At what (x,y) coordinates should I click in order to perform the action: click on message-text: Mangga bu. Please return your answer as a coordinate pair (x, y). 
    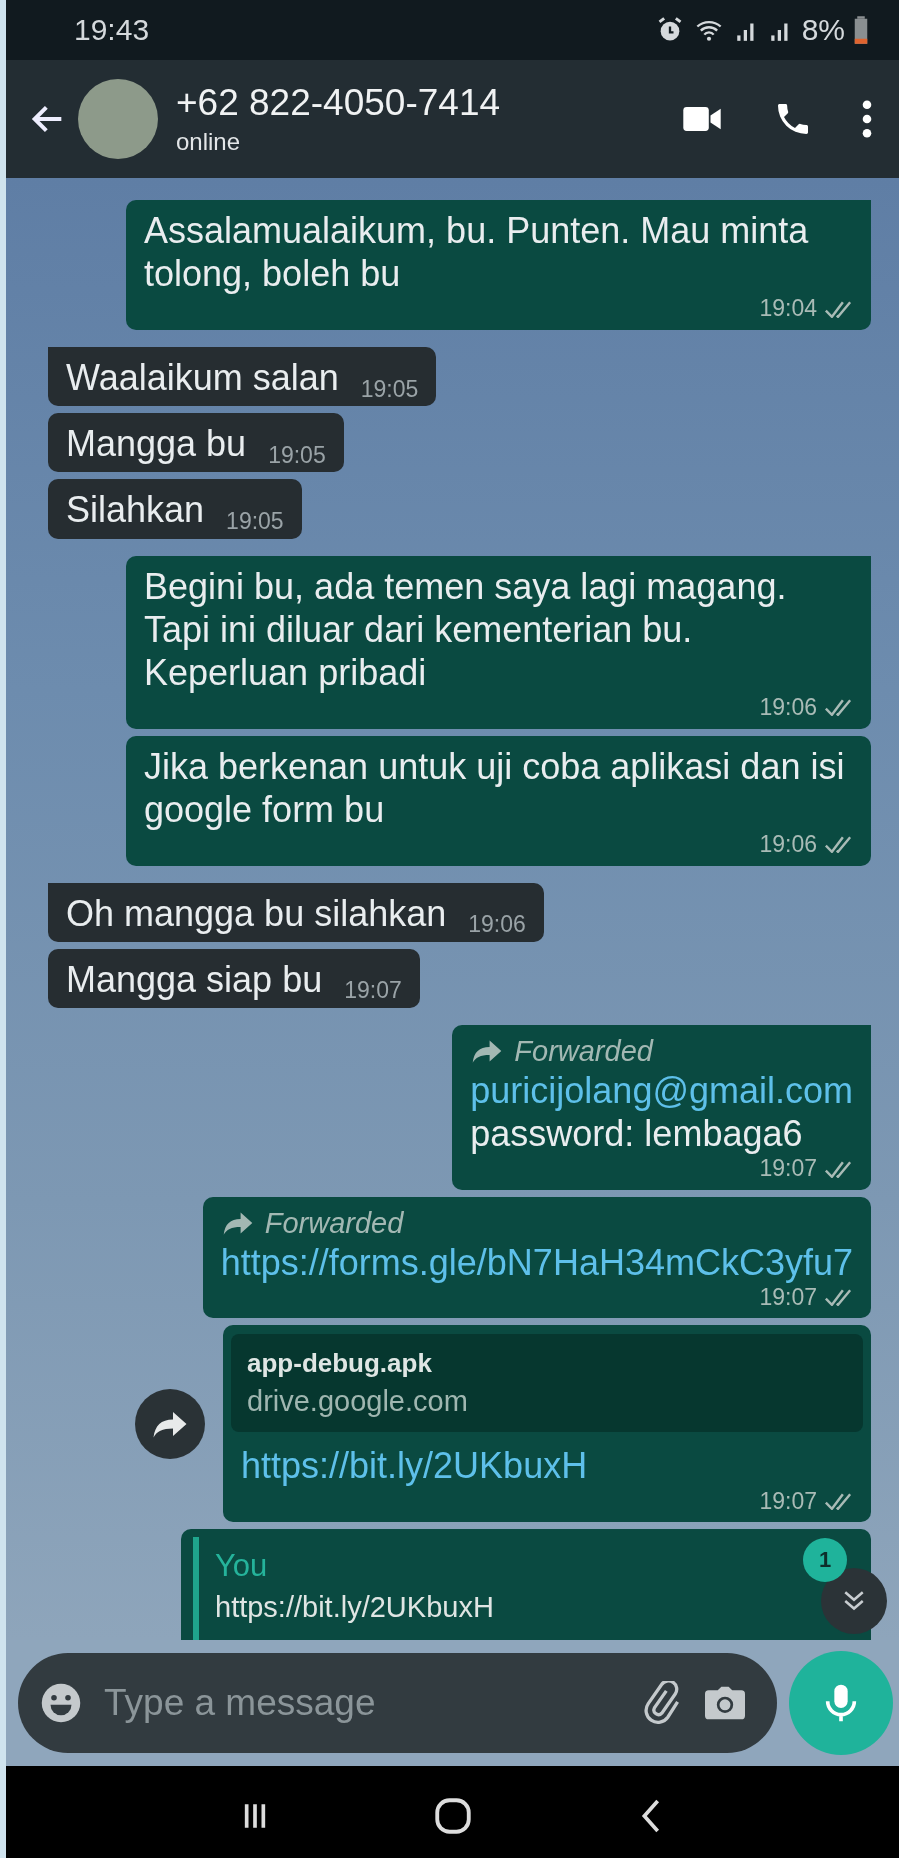
    Looking at the image, I should click on (156, 444).